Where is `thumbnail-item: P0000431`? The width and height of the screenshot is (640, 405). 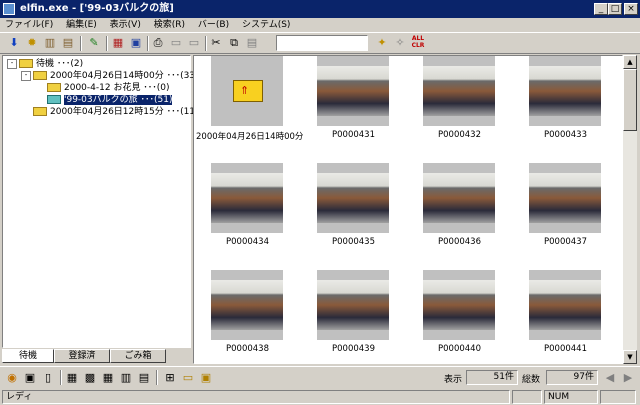
thumbnail-item: P0000431 is located at coordinates (353, 108).